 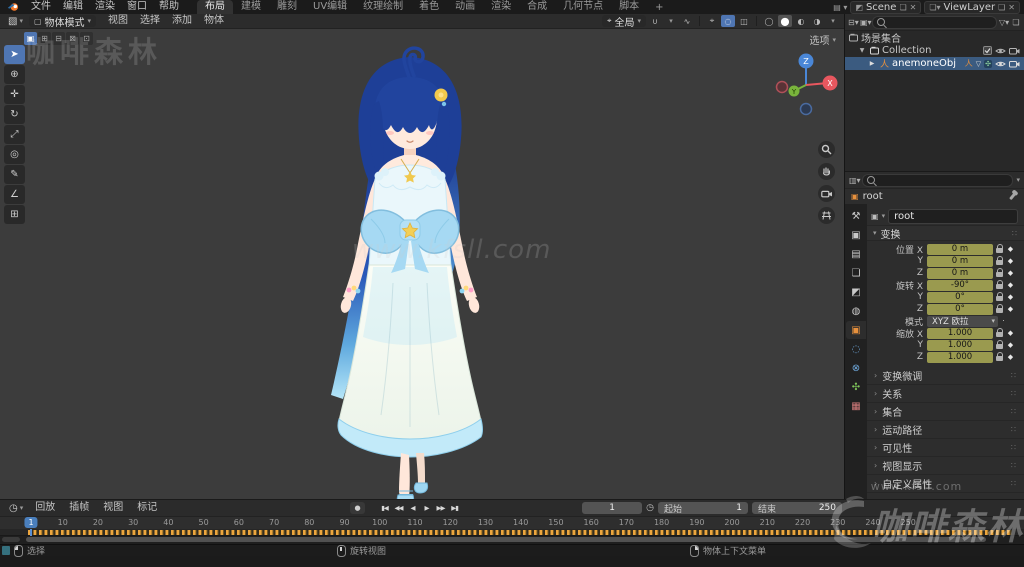 I want to click on tool-transform: ◎, so click(x=14, y=154).